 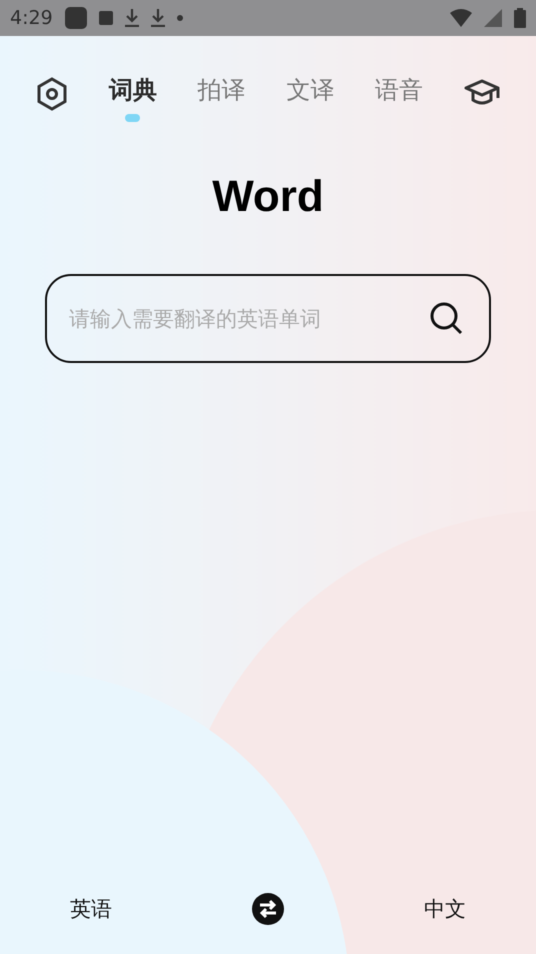 What do you see at coordinates (179, 18) in the screenshot?
I see `dot-icon` at bounding box center [179, 18].